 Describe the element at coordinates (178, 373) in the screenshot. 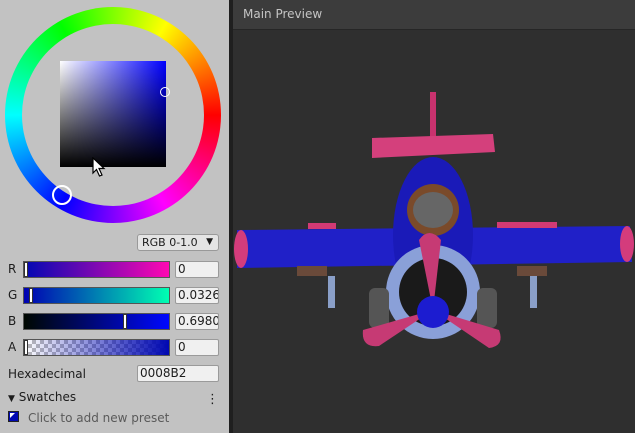

I see `hexadecimal-field: 0008B2` at that location.